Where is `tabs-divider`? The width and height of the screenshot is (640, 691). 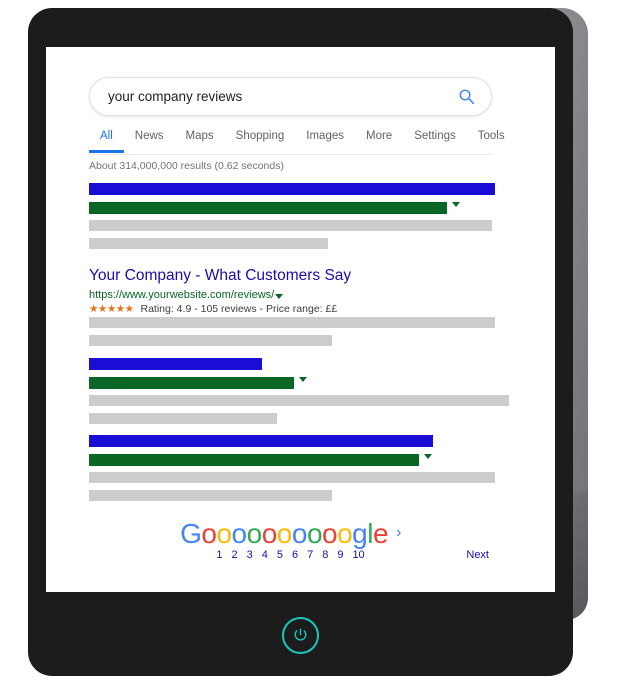 tabs-divider is located at coordinates (290, 154).